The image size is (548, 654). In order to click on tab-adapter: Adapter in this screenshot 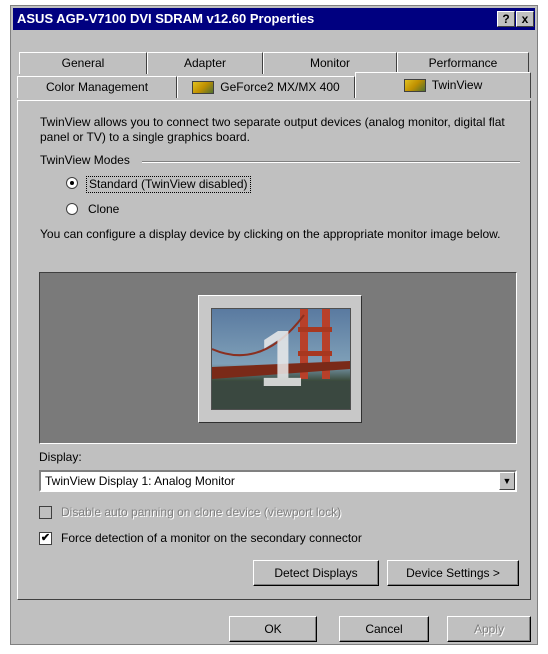, I will do `click(205, 63)`.